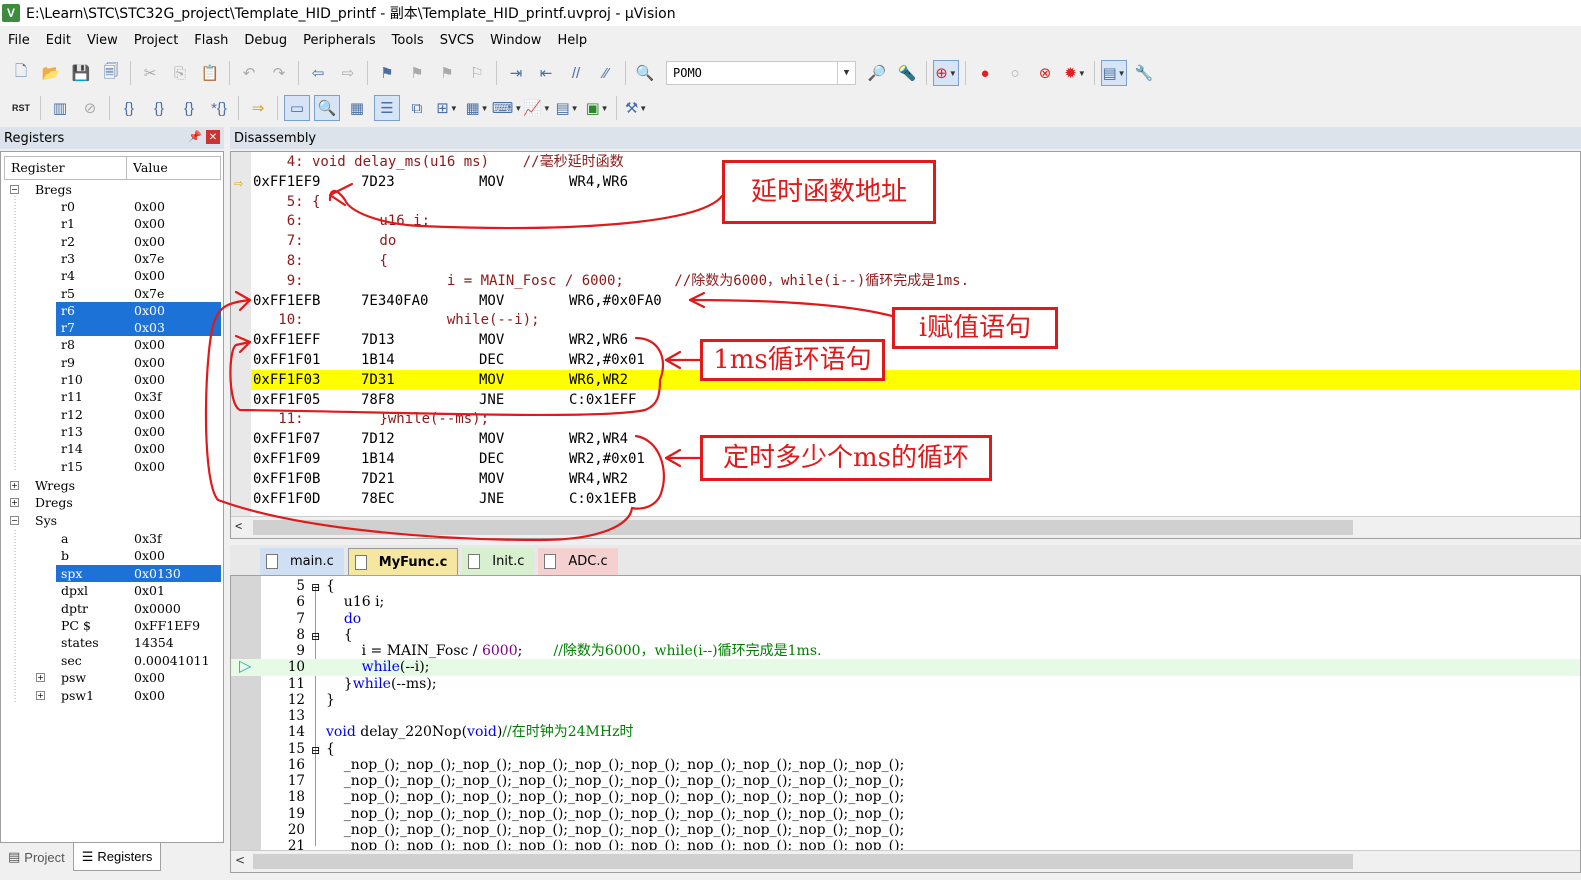 The height and width of the screenshot is (880, 1581). What do you see at coordinates (112, 448) in the screenshot?
I see `register-row: r14 0x00` at bounding box center [112, 448].